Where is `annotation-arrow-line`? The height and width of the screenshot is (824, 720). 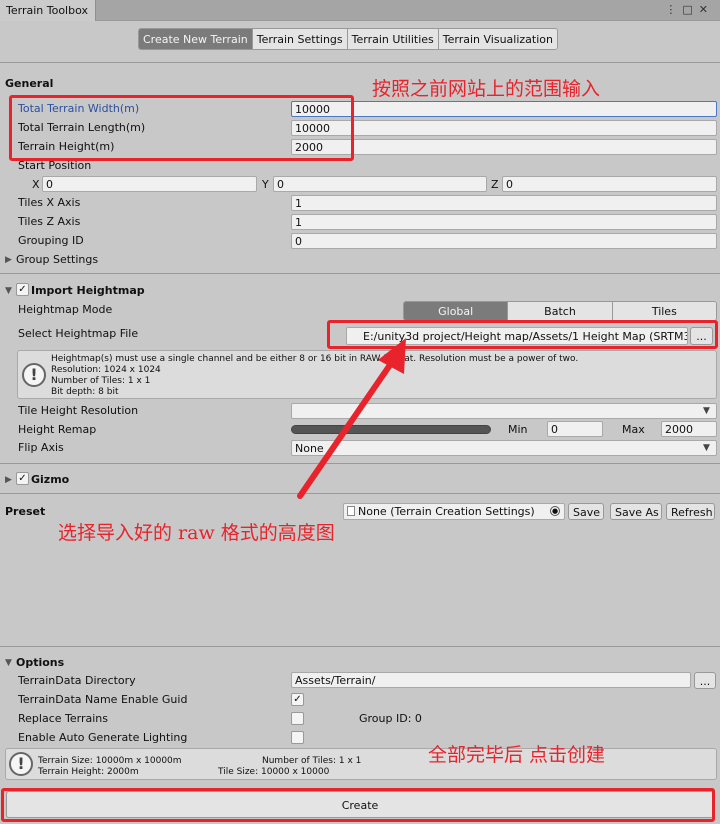
annotation-arrow-line is located at coordinates (346, 429).